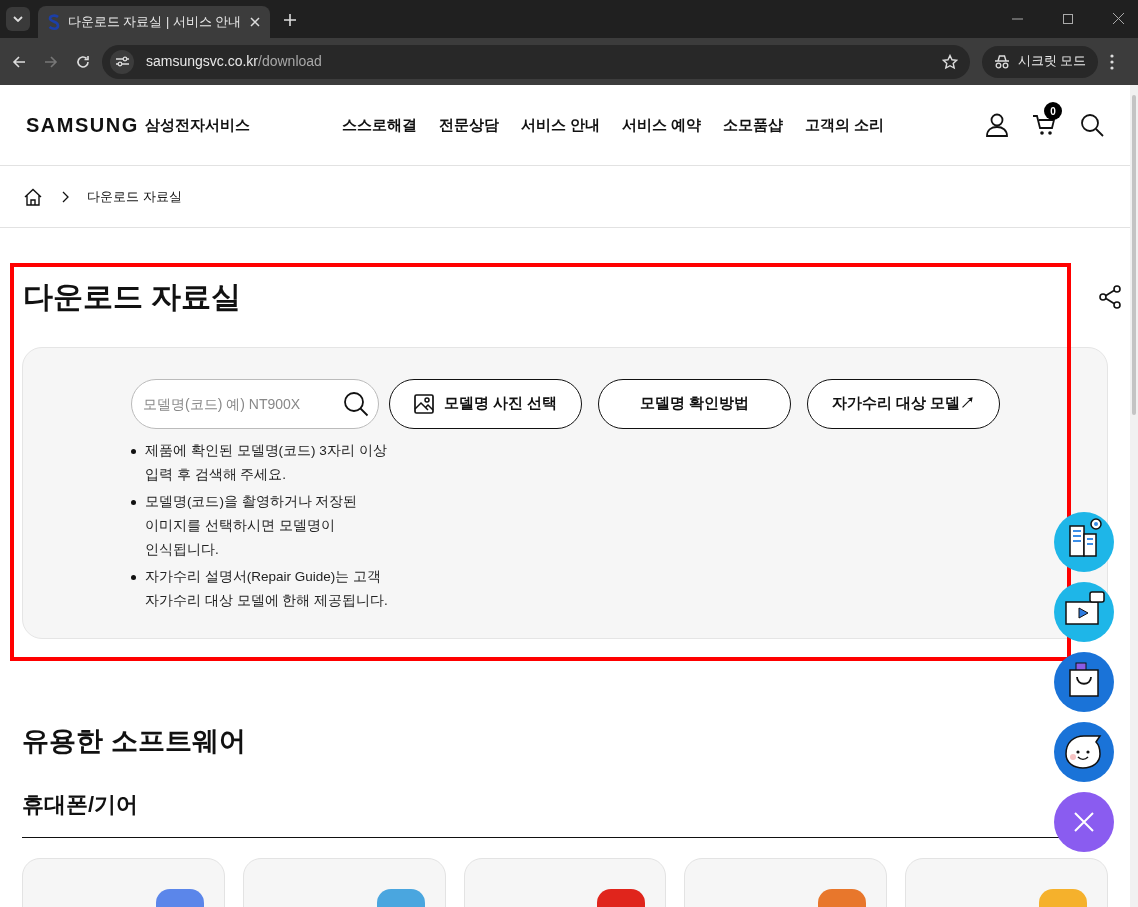 This screenshot has height=907, width=1138. What do you see at coordinates (560, 125) in the screenshot?
I see `nav-link: 서비스 안내` at bounding box center [560, 125].